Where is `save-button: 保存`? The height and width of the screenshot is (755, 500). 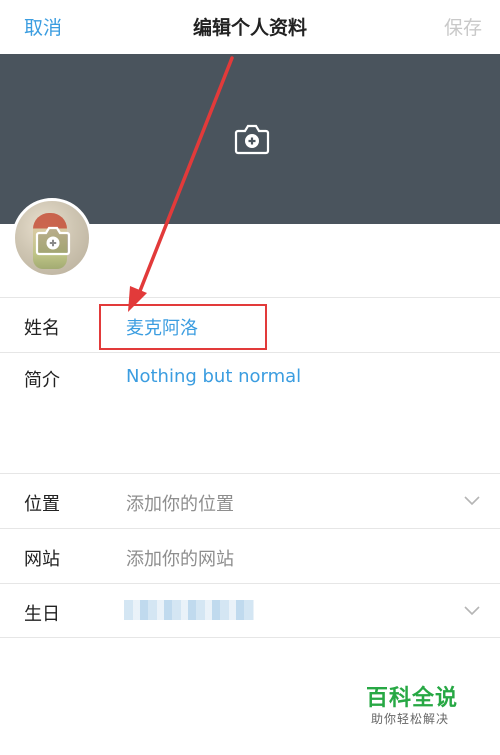
save-button: 保存 is located at coordinates (463, 26).